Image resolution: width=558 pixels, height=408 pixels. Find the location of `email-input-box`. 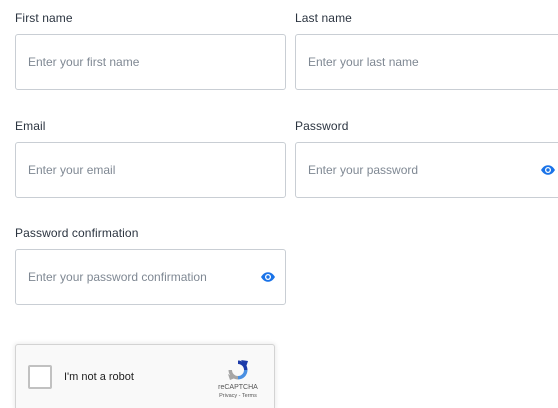

email-input-box is located at coordinates (150, 170).